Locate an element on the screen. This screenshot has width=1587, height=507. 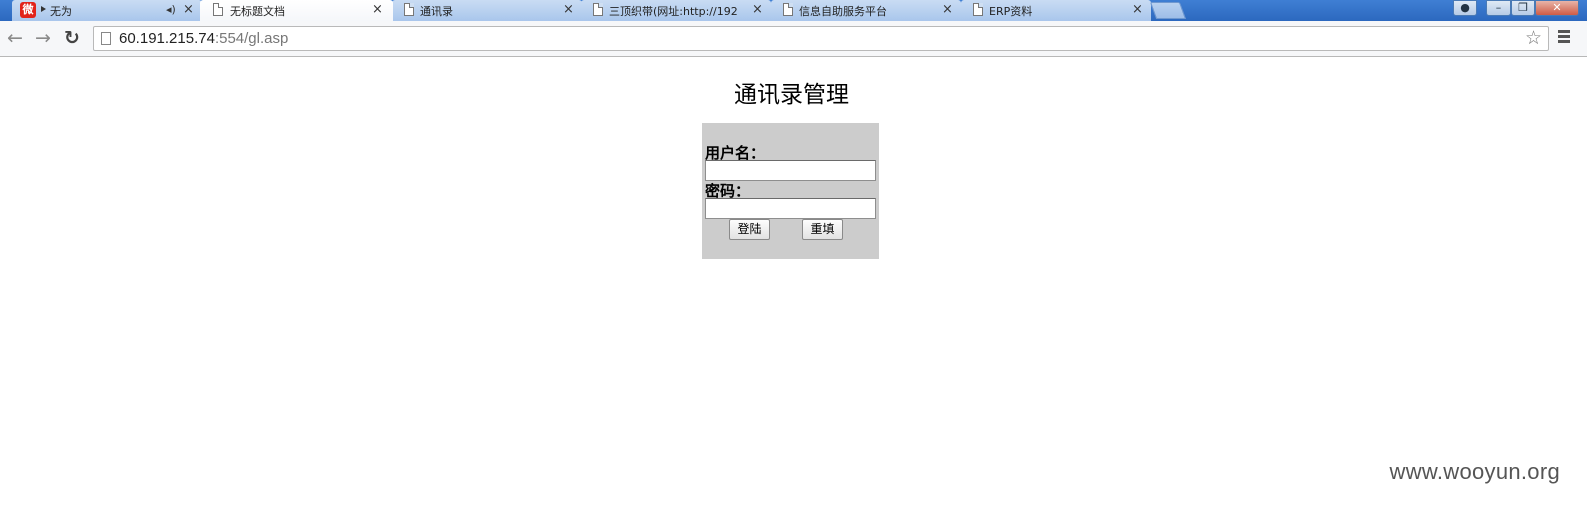
tab-address-book: 通讯录 × is located at coordinates (487, 10).